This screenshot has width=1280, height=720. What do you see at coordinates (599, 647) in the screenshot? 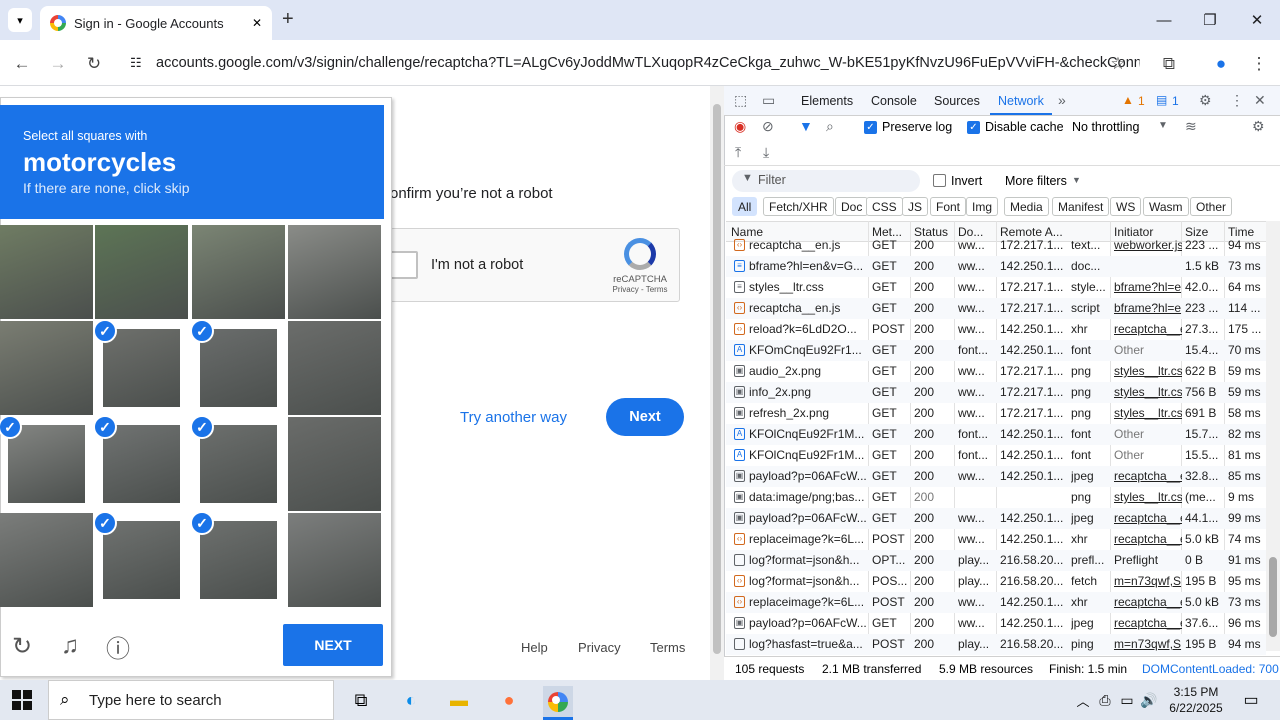
I see `footer-privacy-link: Privacy` at bounding box center [599, 647].